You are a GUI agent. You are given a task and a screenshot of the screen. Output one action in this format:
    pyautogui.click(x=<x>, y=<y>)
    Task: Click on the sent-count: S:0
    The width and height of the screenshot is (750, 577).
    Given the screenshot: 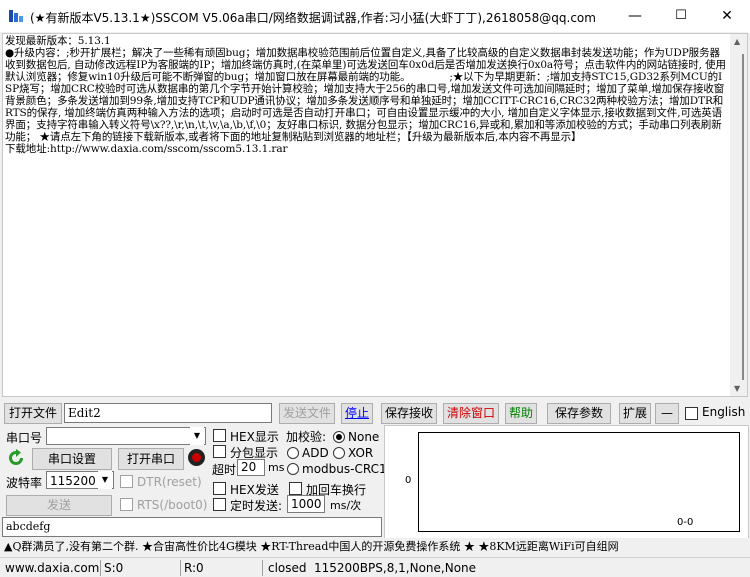 What is the action you would take?
    pyautogui.click(x=114, y=568)
    